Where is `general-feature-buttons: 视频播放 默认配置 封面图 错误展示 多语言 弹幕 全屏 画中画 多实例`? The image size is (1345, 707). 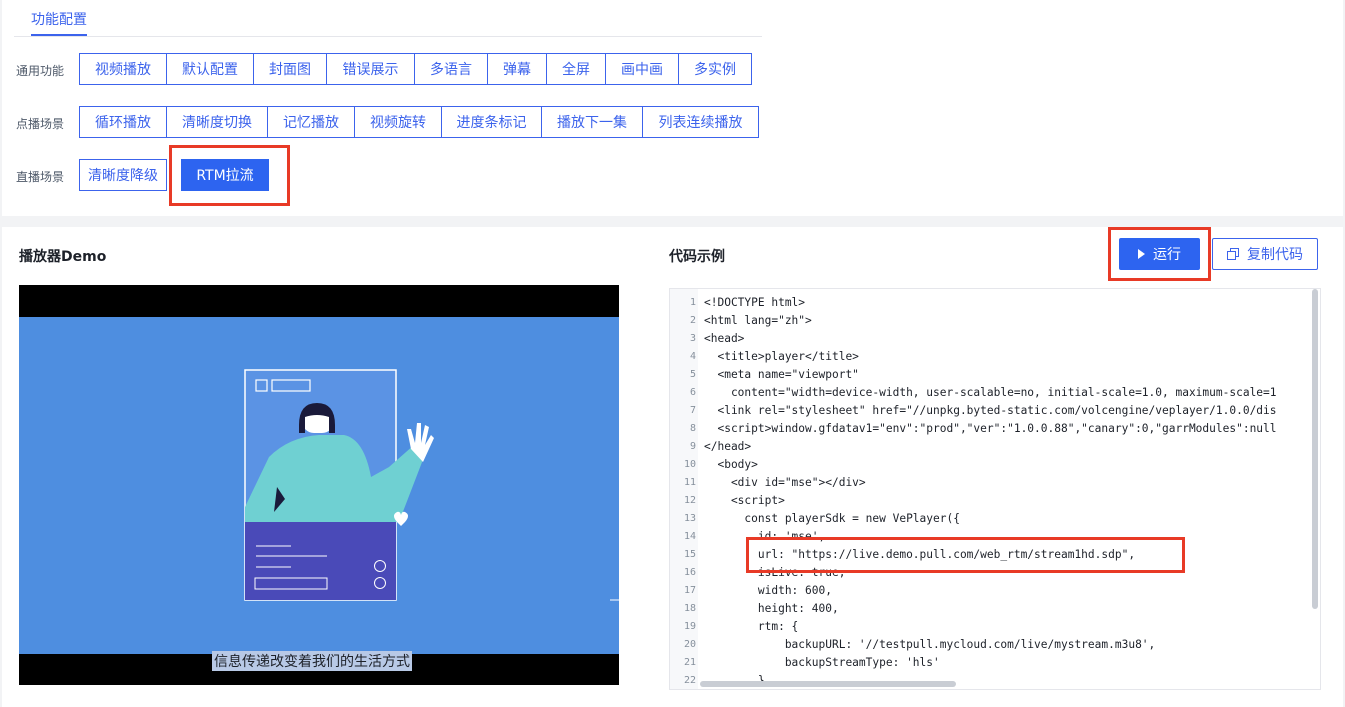
general-feature-buttons: 视频播放 默认配置 封面图 错误展示 多语言 弹幕 全屏 画中画 多实例 is located at coordinates (415, 69).